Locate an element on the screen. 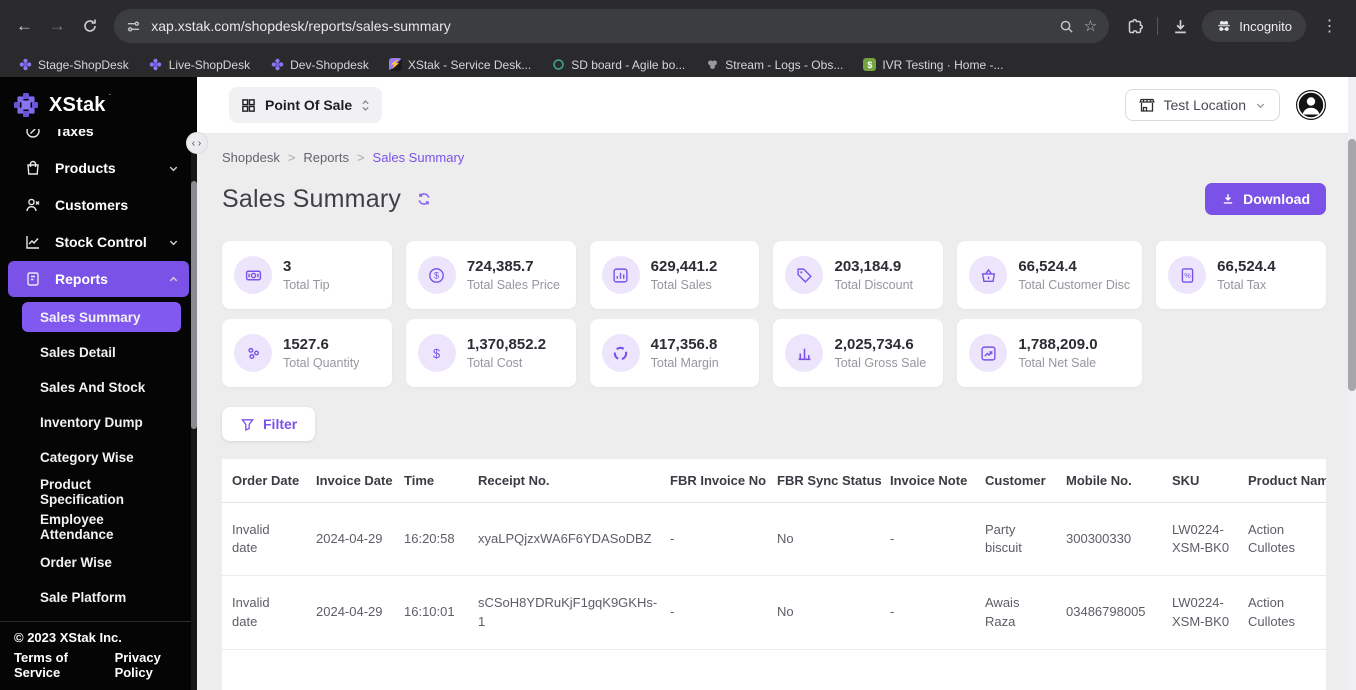  module-switcher-button: Point Of Sale is located at coordinates (306, 105).